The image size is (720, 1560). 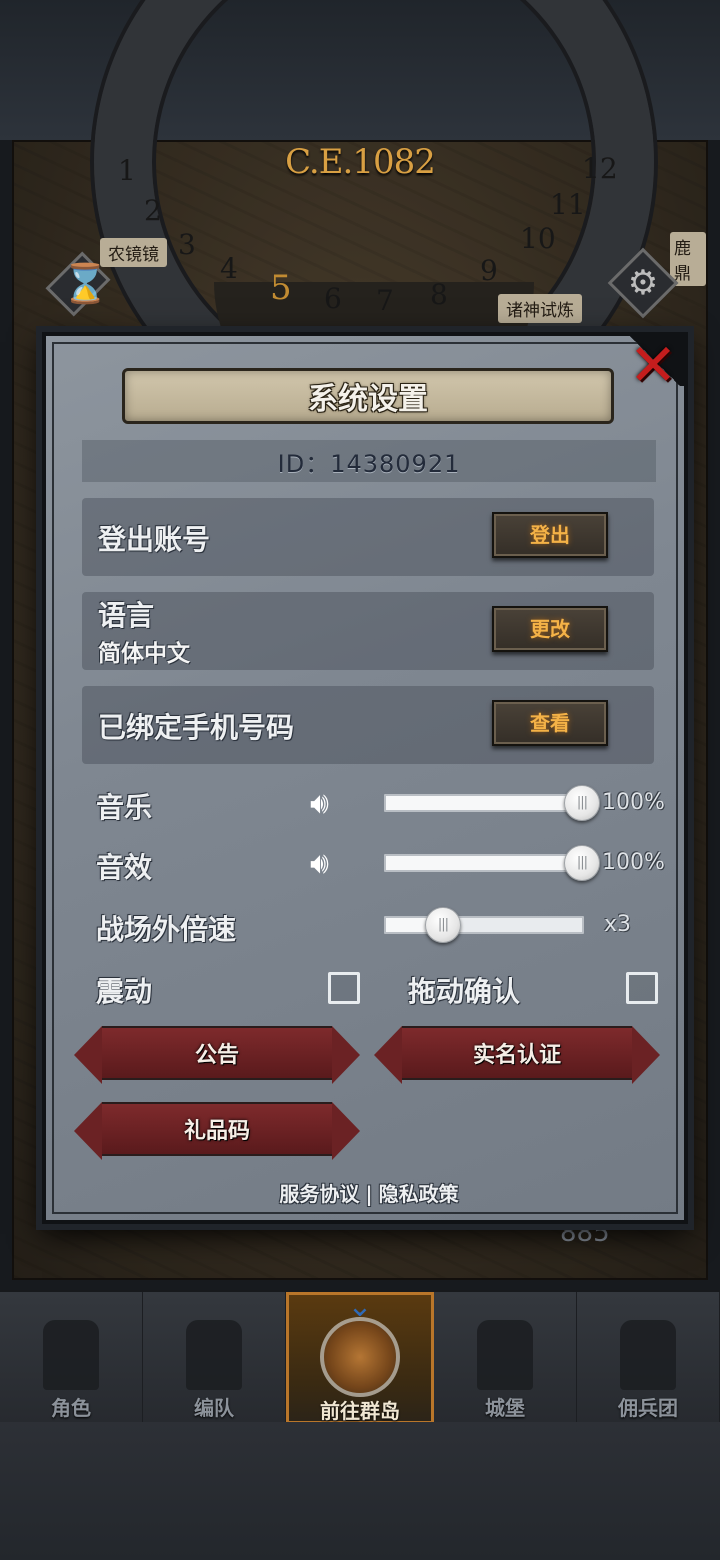 What do you see at coordinates (360, 1491) in the screenshot?
I see `bottom-band` at bounding box center [360, 1491].